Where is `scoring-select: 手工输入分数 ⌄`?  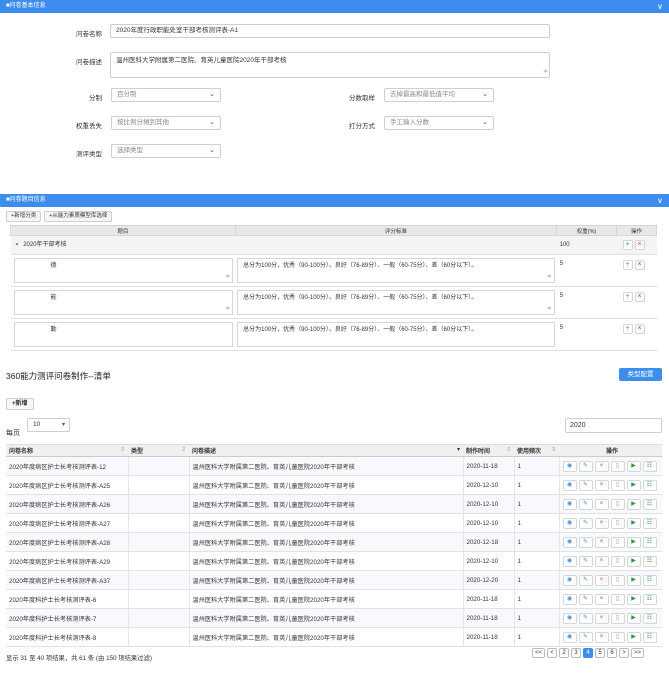
scoring-select: 手工输入分数 ⌄ is located at coordinates (439, 123).